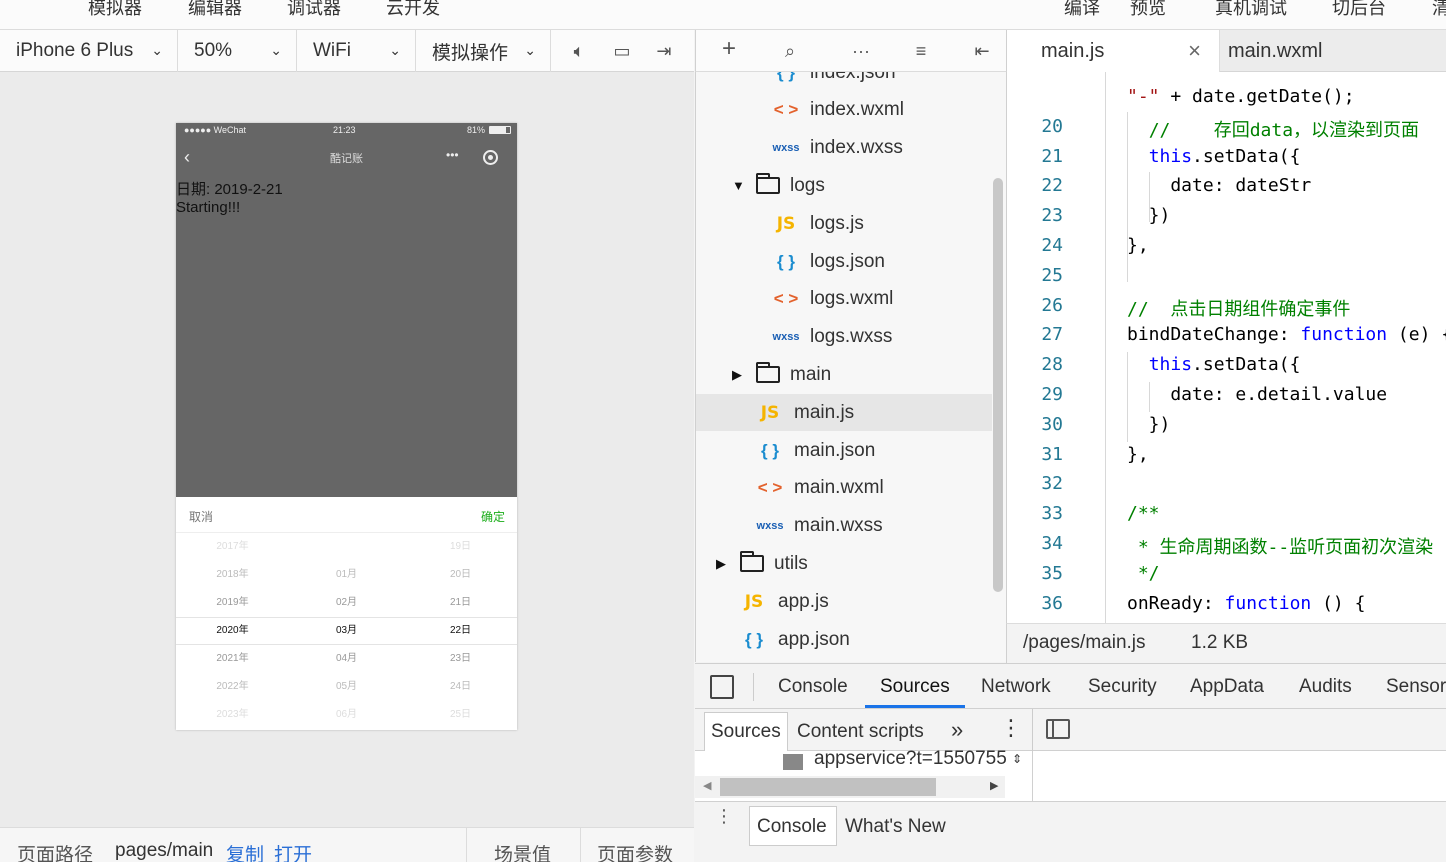 This screenshot has width=1446, height=862. I want to click on detach-icon: ⇥, so click(664, 51).